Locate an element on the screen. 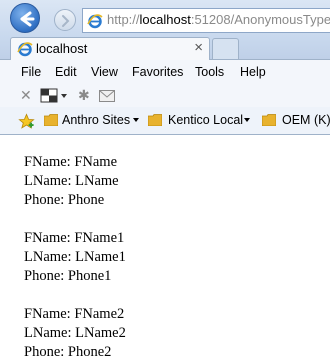  record-2-phone: Phone: Phone1 is located at coordinates (68, 276).